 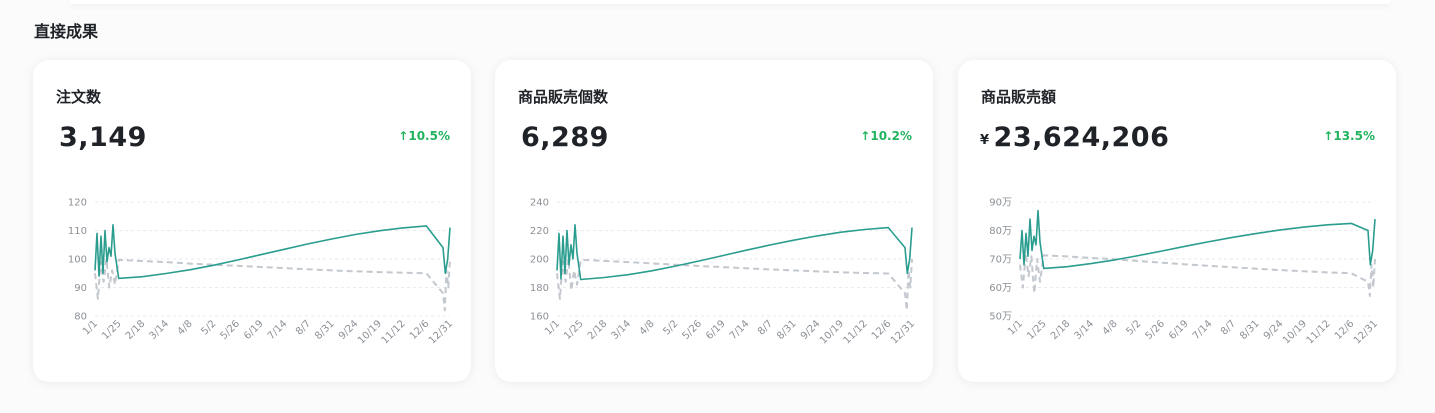 I want to click on section-title: 直接成果, so click(x=66, y=31).